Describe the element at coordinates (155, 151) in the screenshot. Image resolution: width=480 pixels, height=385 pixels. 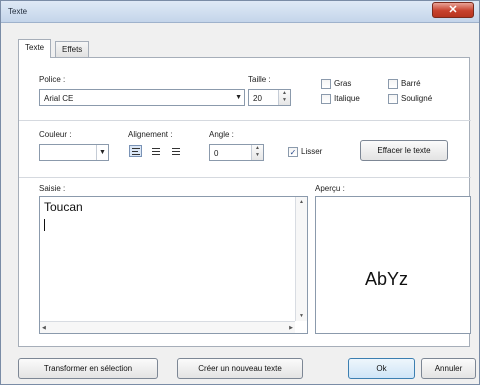
I see `align-center-button` at that location.